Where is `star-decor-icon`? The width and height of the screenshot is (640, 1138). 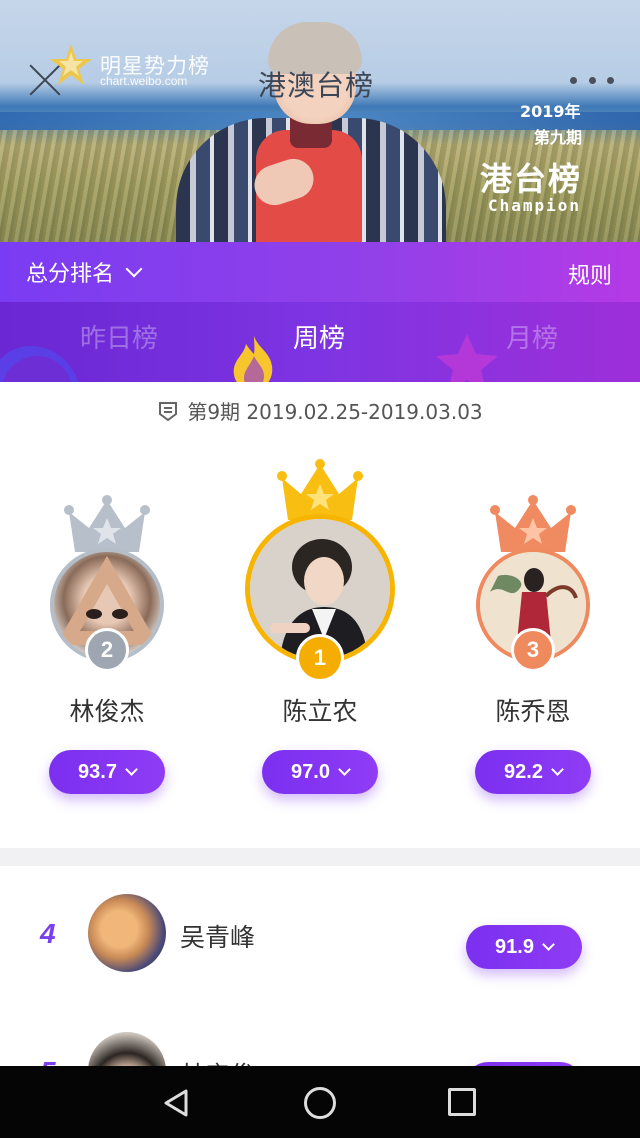 star-decor-icon is located at coordinates (467, 358).